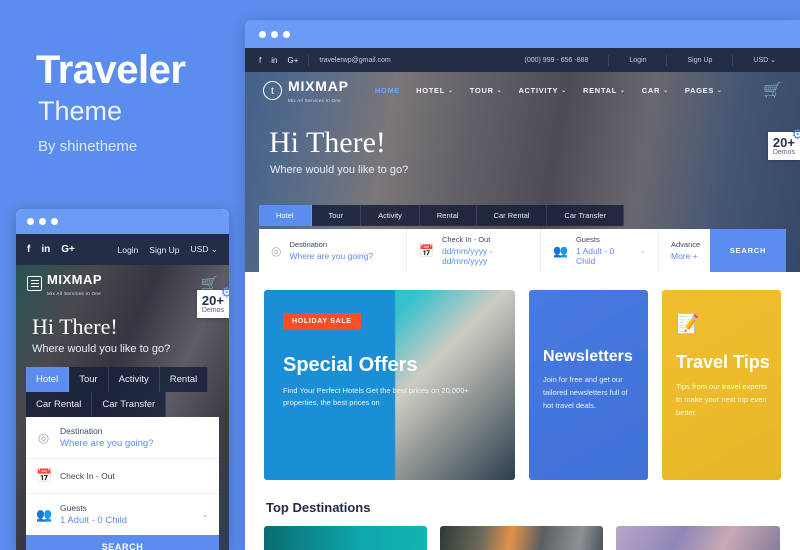 The width and height of the screenshot is (800, 550). I want to click on mobile-guests-value: 1 Adult - 0 Child, so click(94, 520).